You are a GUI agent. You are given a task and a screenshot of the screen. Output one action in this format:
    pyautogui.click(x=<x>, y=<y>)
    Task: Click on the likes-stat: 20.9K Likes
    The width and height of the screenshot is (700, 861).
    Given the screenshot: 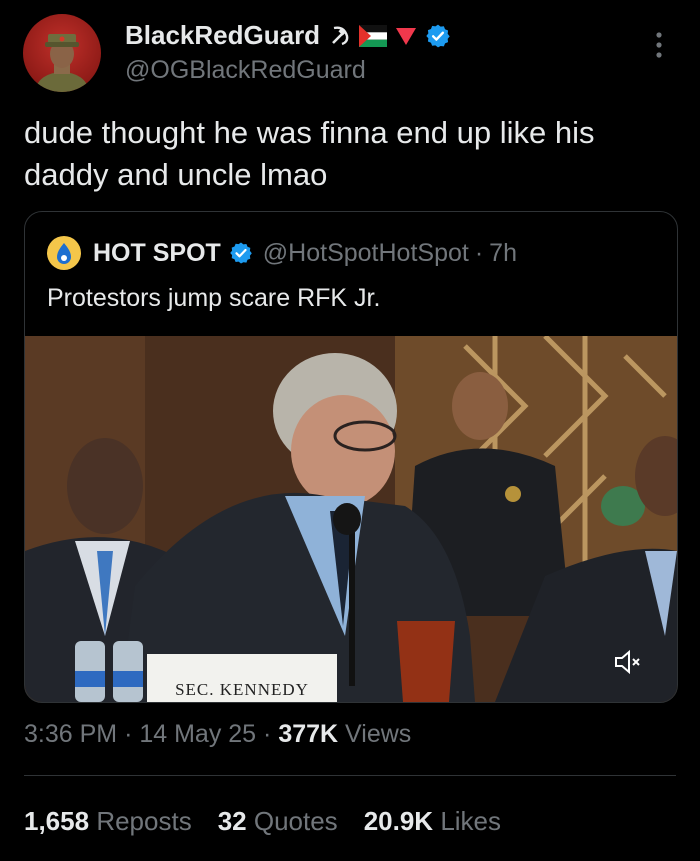 What is the action you would take?
    pyautogui.click(x=432, y=821)
    